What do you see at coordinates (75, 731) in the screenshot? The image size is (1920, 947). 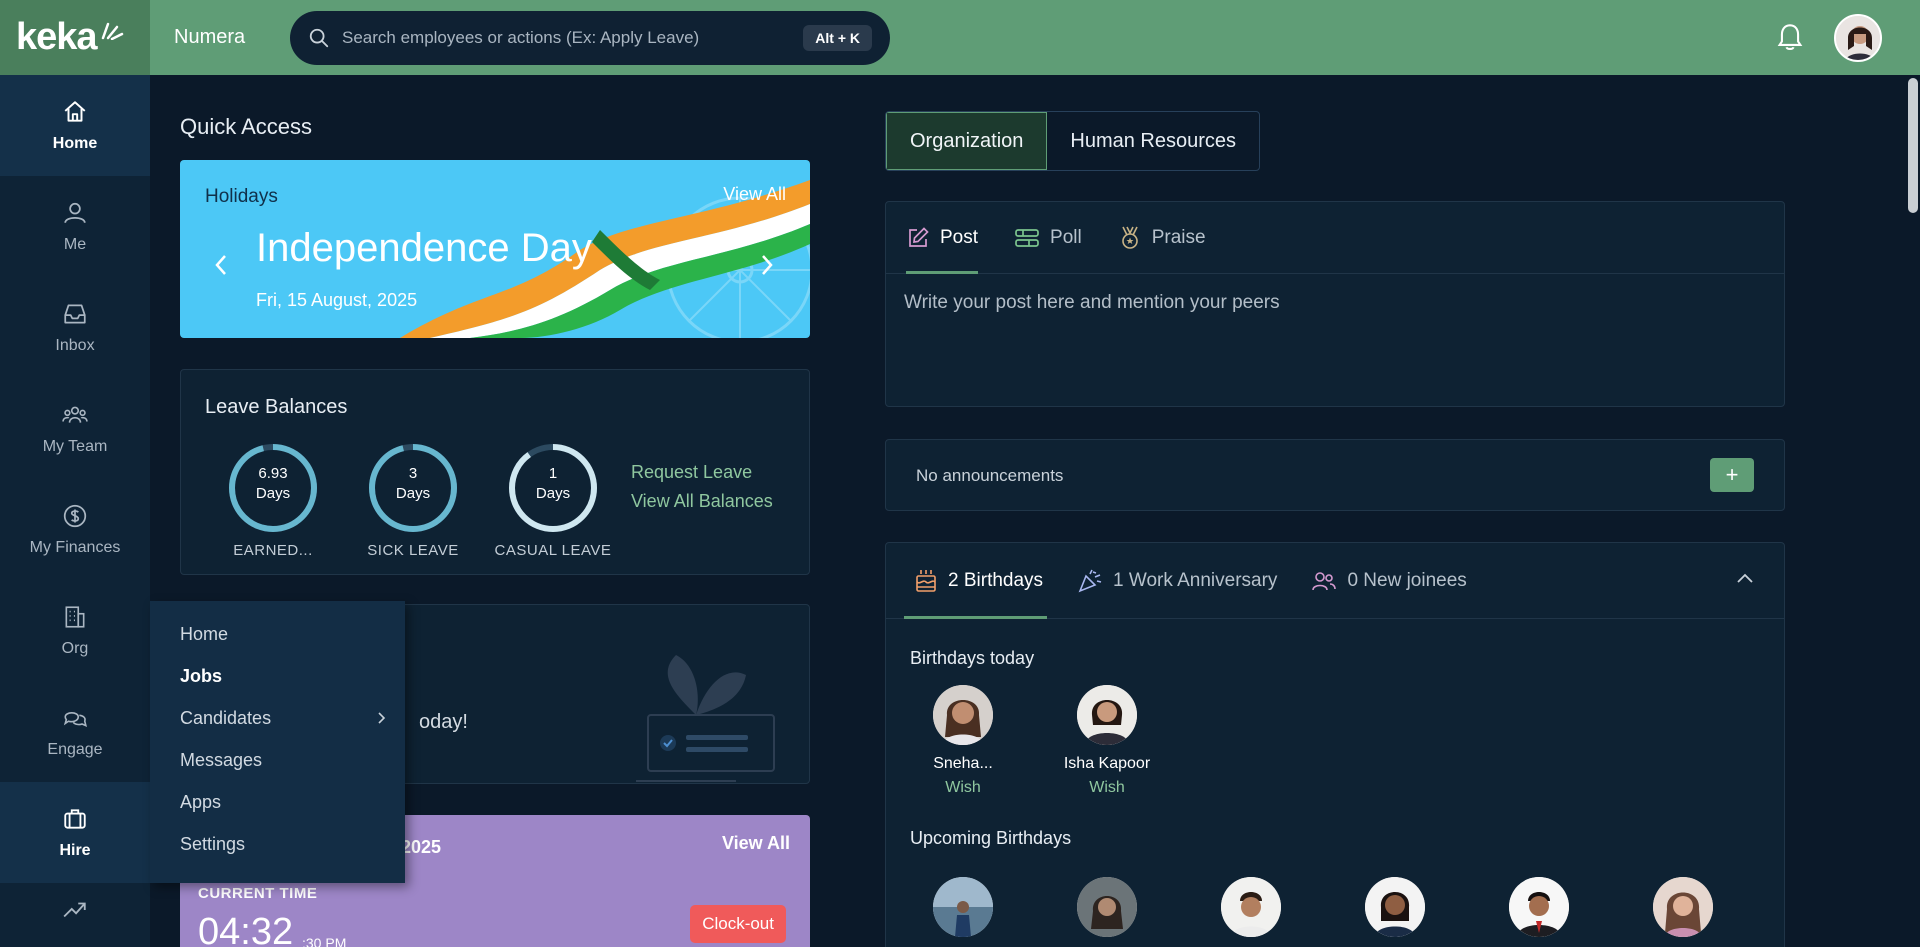 I see `sidebar-item-engage: Engage` at bounding box center [75, 731].